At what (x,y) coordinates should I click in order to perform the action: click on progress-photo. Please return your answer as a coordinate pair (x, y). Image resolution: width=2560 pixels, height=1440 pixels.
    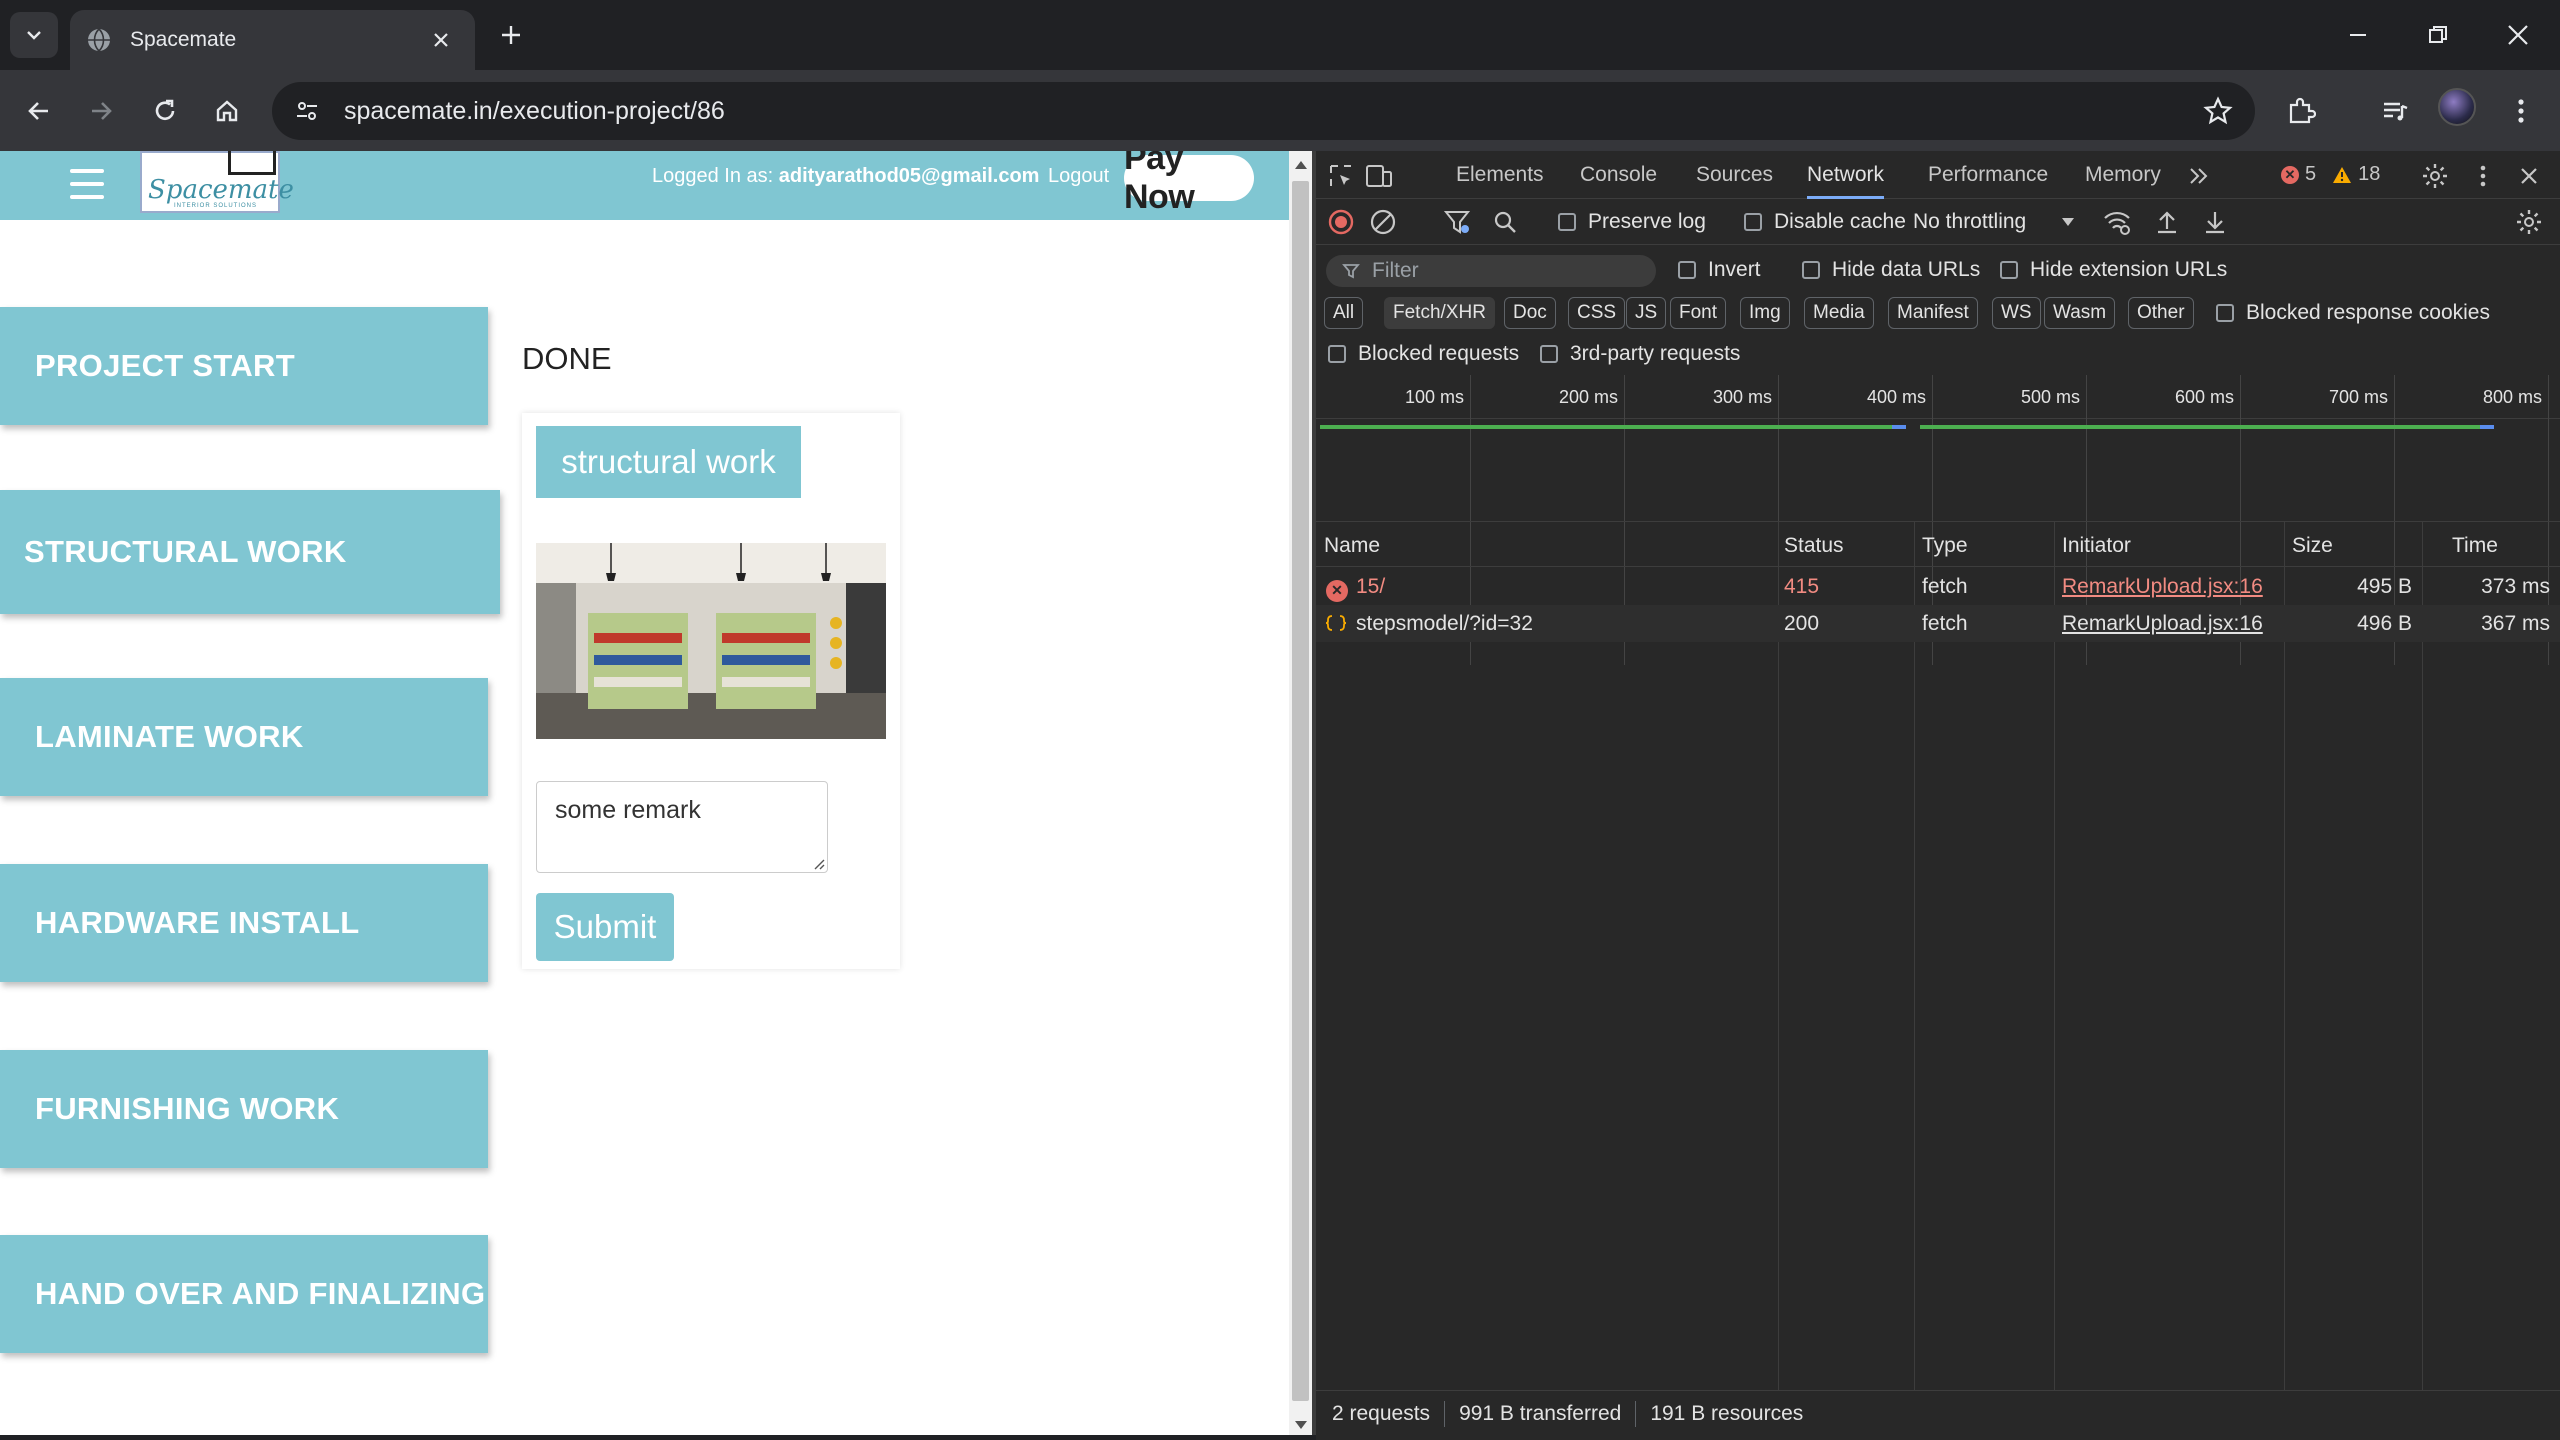
    Looking at the image, I should click on (711, 641).